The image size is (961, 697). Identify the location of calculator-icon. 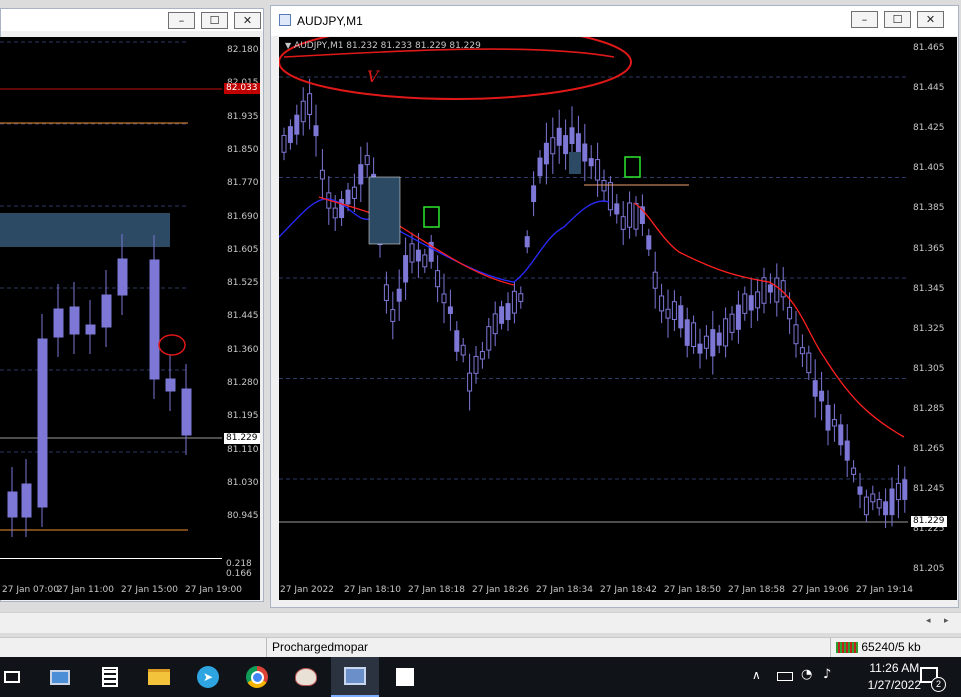
(110, 677).